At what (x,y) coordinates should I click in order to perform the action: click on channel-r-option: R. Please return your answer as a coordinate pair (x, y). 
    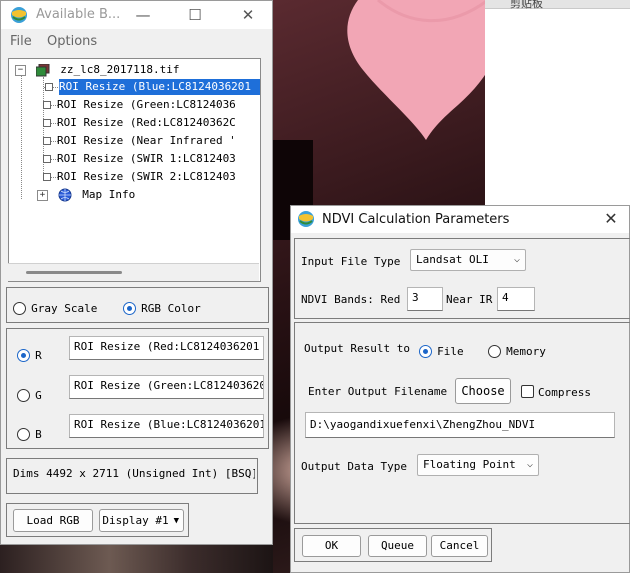
    Looking at the image, I should click on (29, 354).